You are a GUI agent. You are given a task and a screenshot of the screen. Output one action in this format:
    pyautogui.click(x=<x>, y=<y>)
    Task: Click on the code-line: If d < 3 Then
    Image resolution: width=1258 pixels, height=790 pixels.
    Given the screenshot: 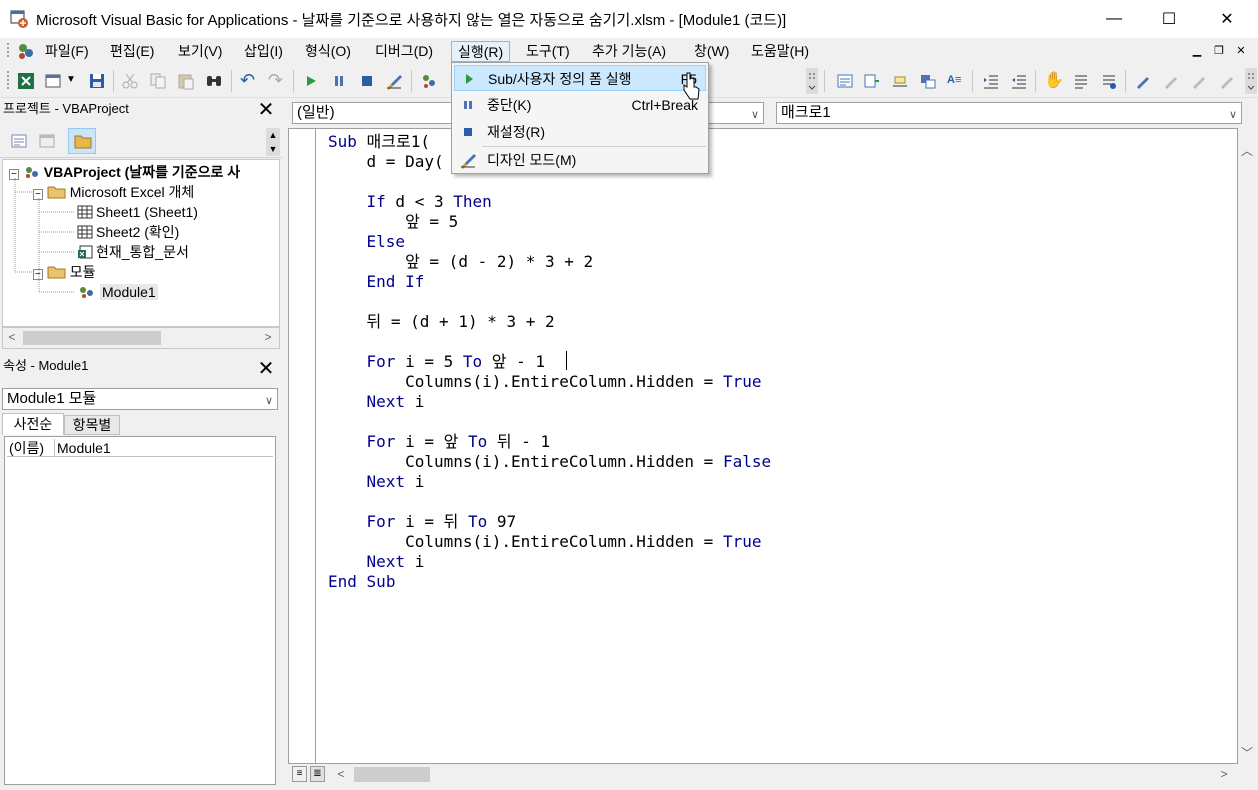 What is the action you would take?
    pyautogui.click(x=549, y=202)
    